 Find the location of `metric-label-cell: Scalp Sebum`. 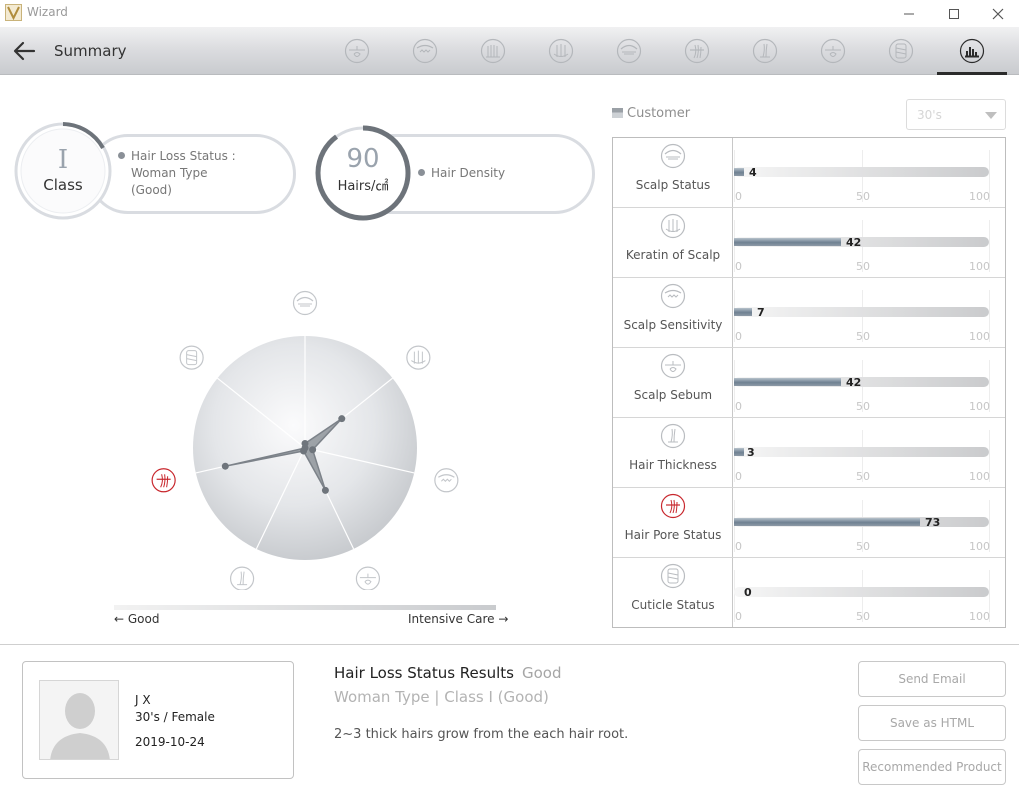

metric-label-cell: Scalp Sebum is located at coordinates (673, 382).